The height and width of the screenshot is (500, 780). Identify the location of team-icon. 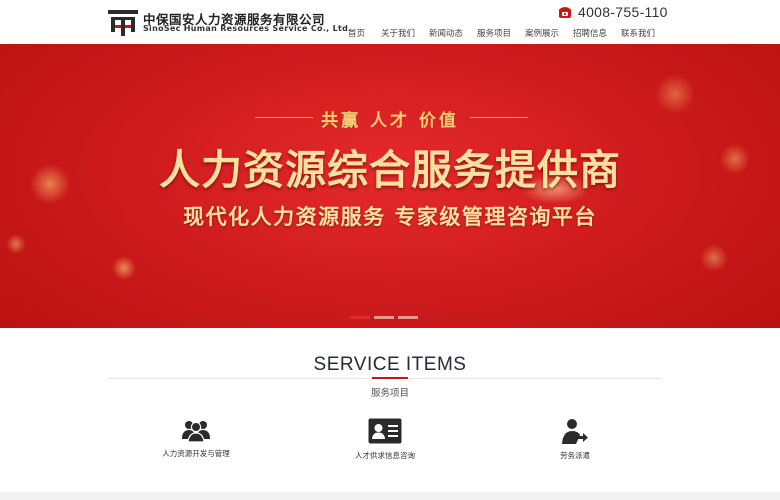
(196, 431).